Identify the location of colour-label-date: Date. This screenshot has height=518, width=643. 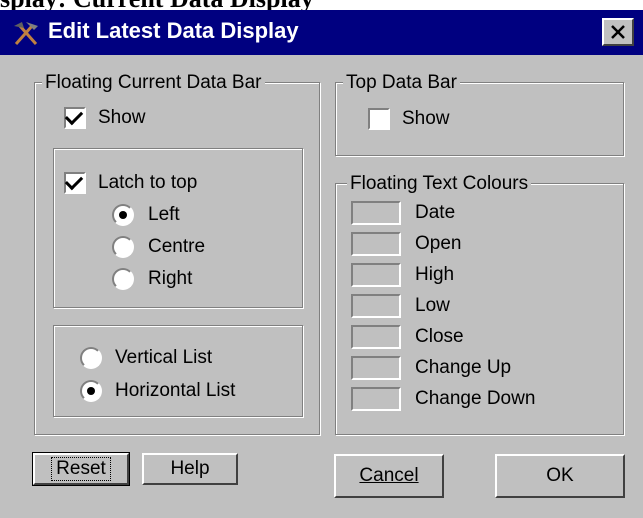
(435, 212).